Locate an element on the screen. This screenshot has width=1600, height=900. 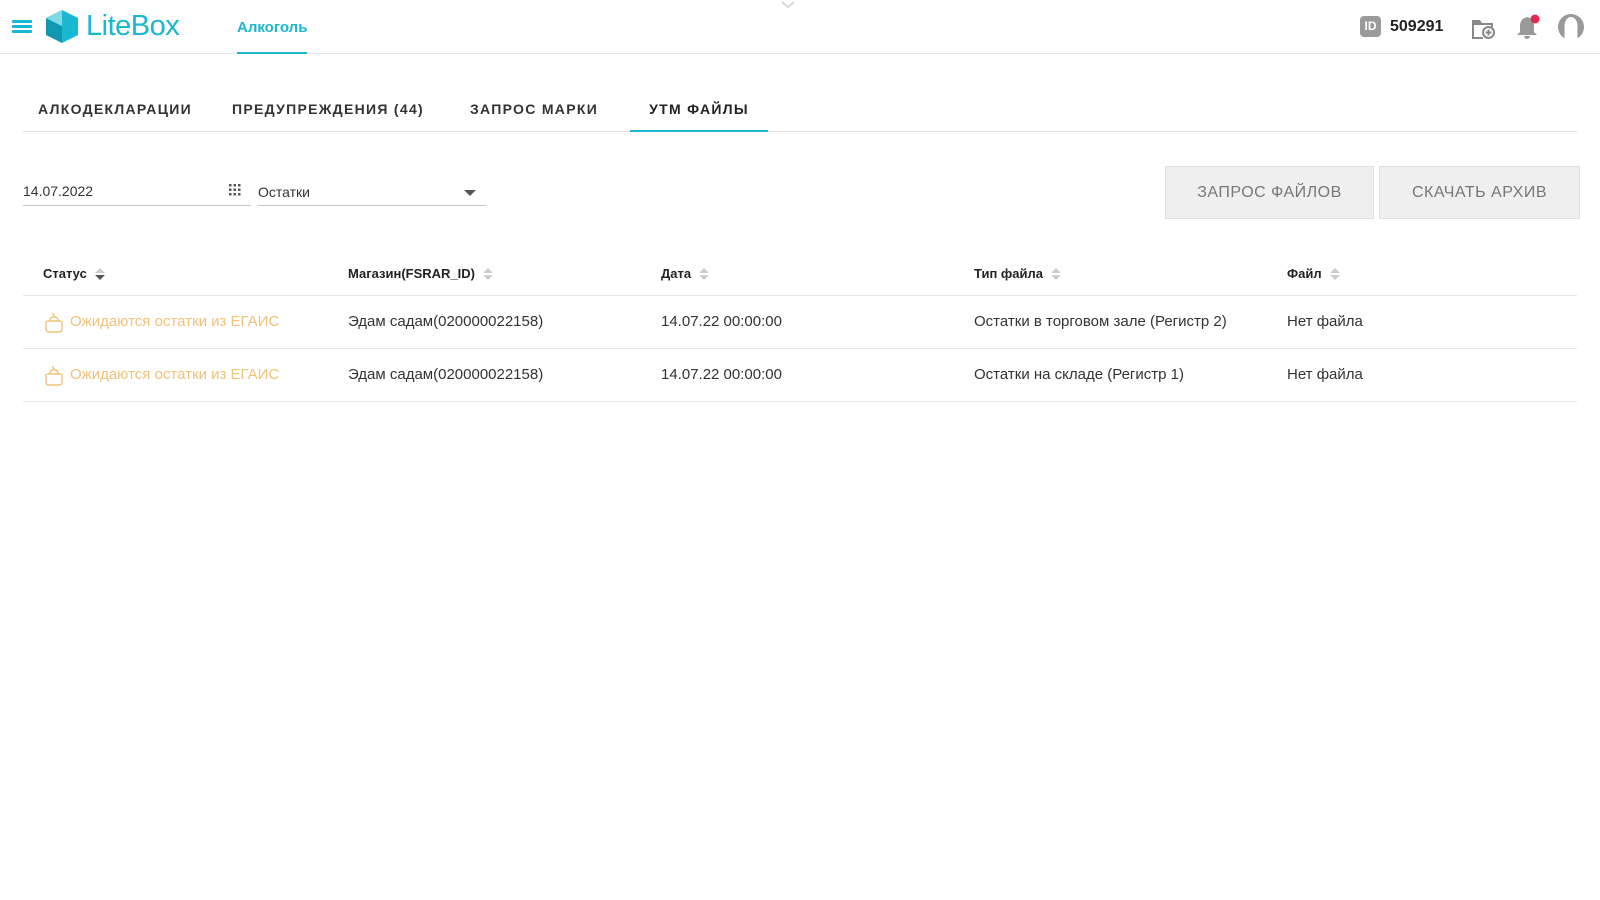
user-avatar-icon is located at coordinates (1571, 27).